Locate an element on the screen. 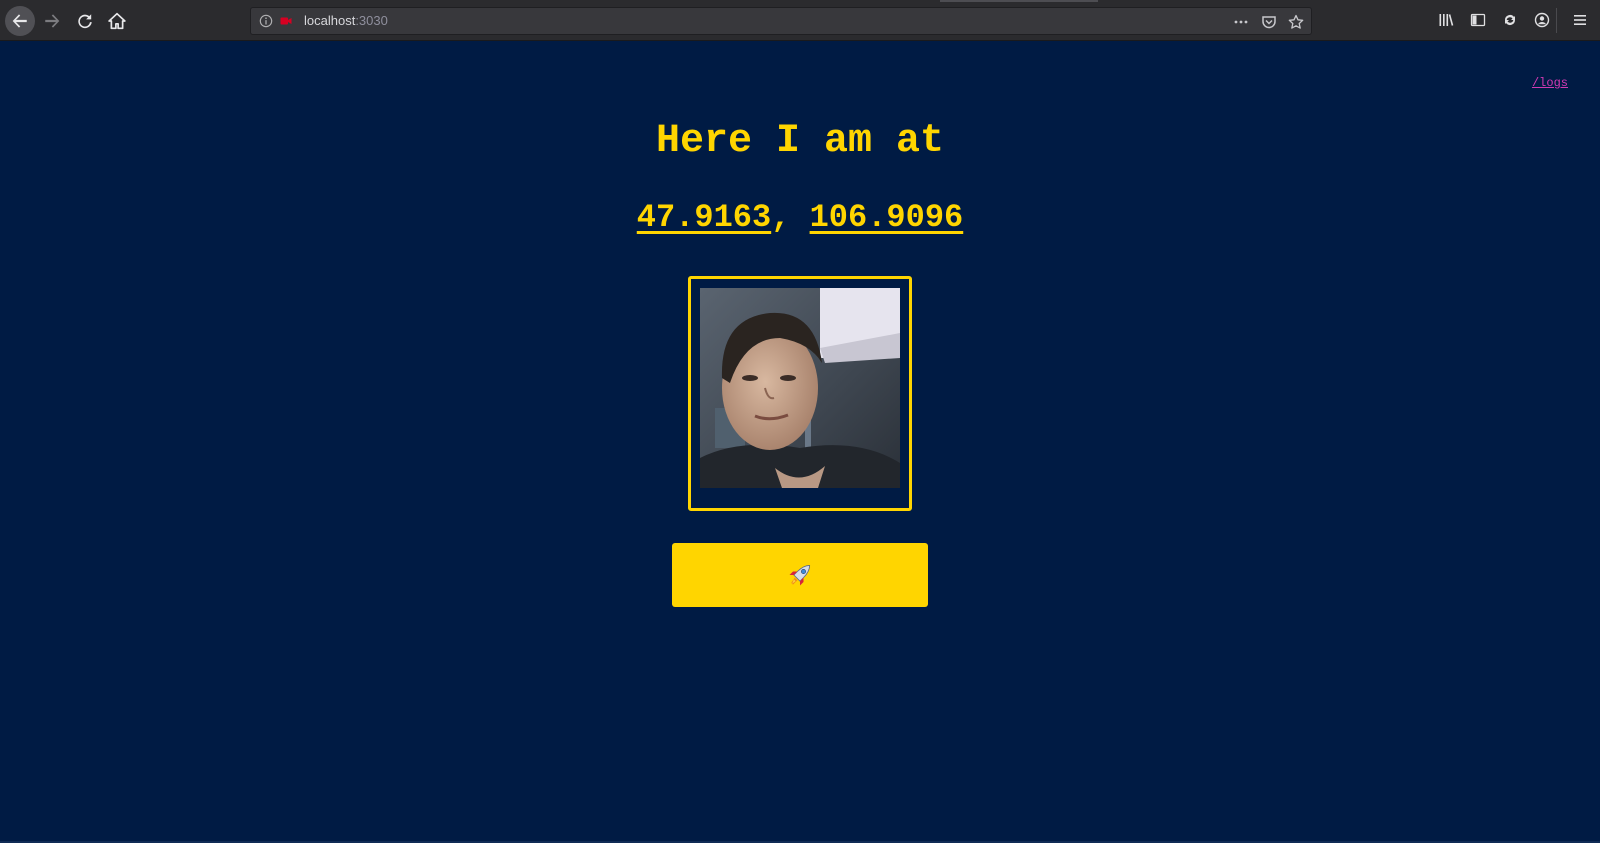 Image resolution: width=1600 pixels, height=843 pixels. more-dots-icon is located at coordinates (1241, 22).